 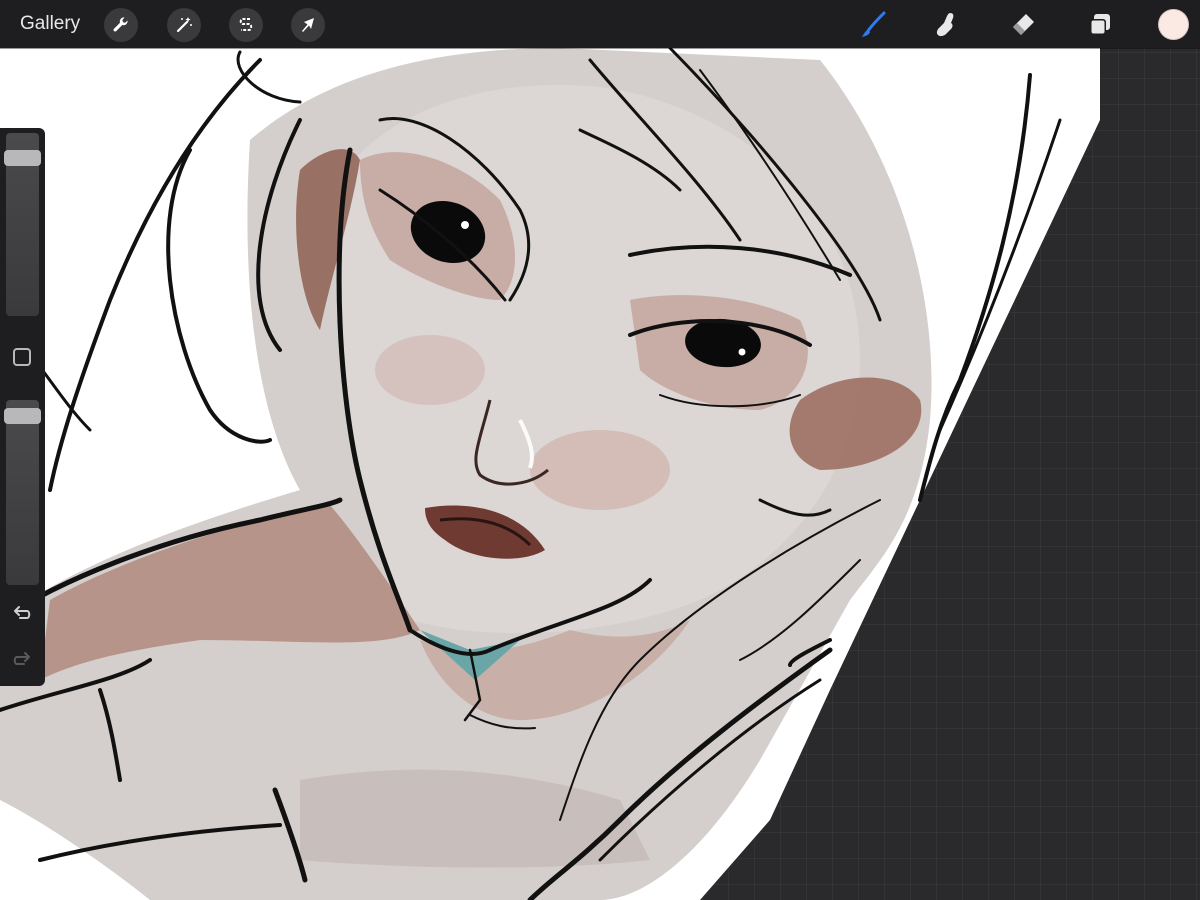 I want to click on magic-wand-icon, so click(x=184, y=25).